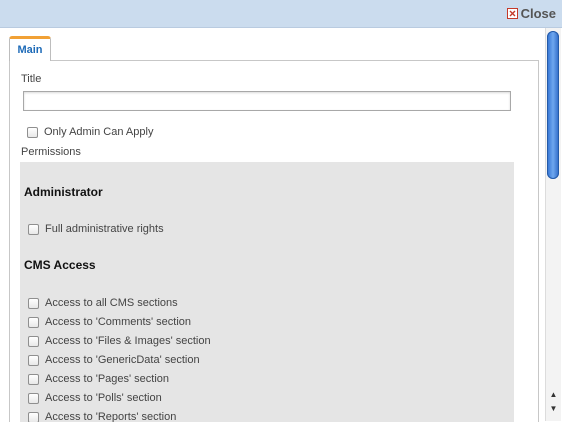  What do you see at coordinates (538, 13) in the screenshot?
I see `close-label: Close` at bounding box center [538, 13].